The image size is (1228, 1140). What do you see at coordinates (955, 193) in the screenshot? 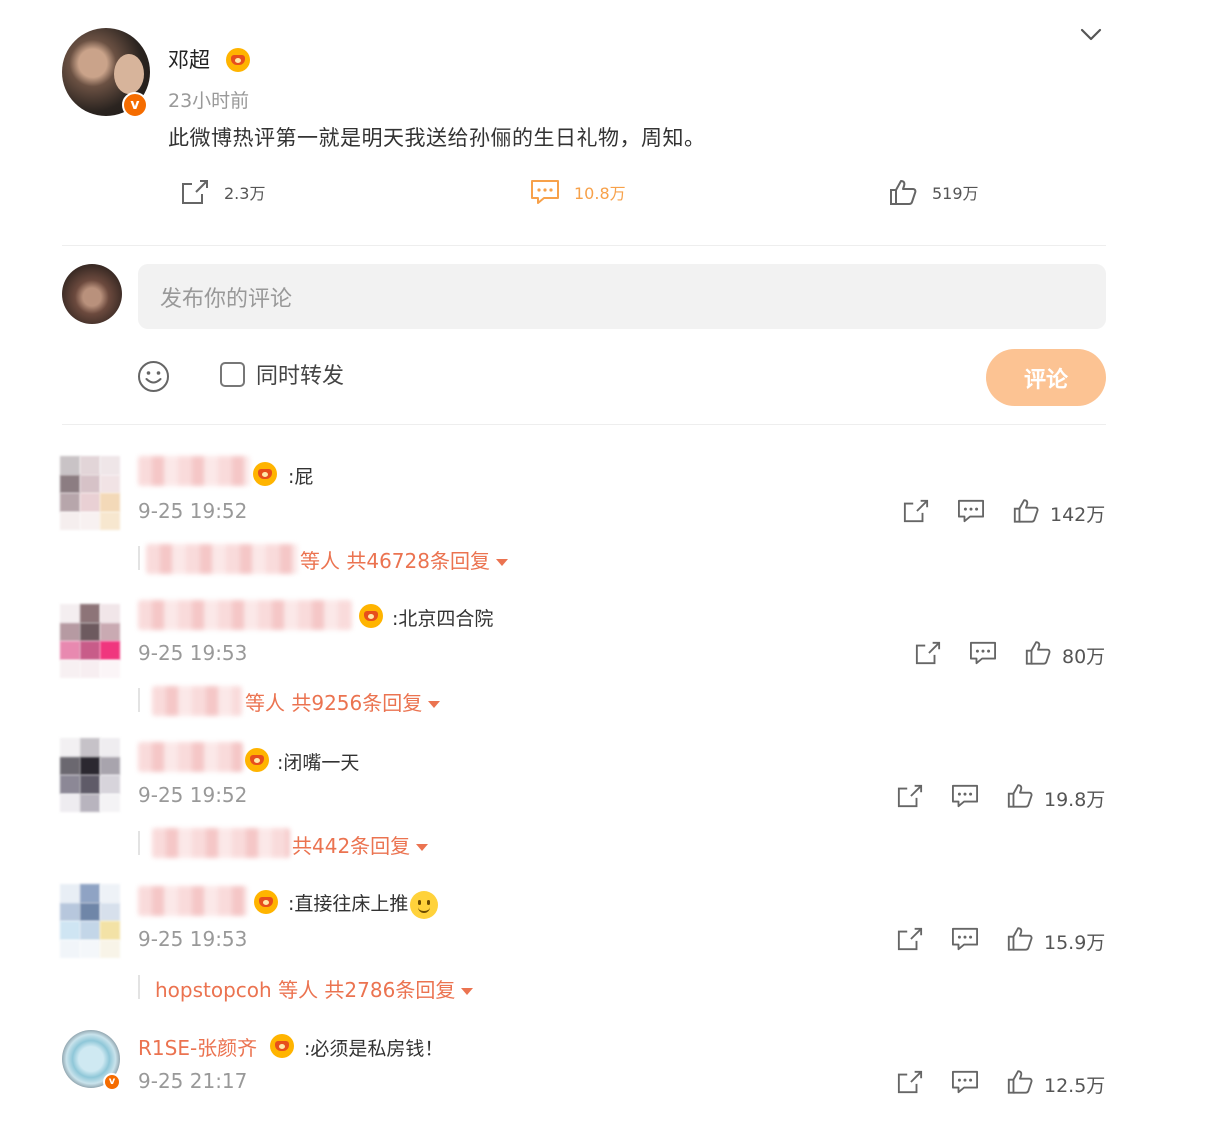
I see `like-count: 519万` at bounding box center [955, 193].